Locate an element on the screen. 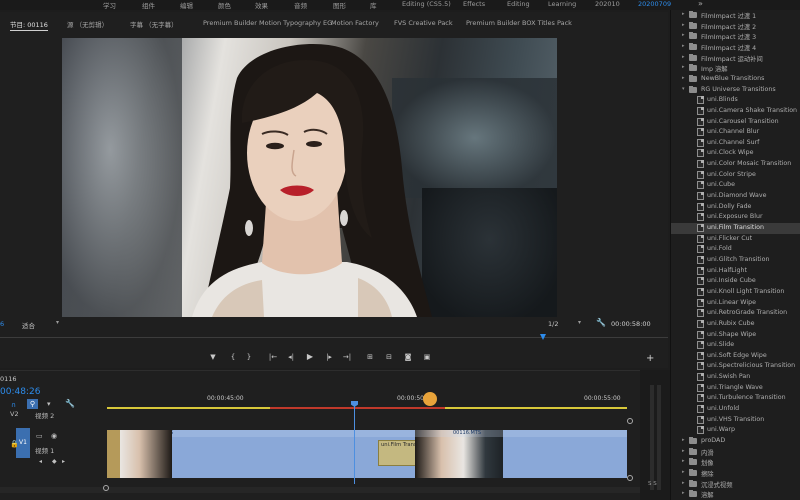  effects-folder: ▸ 划像 is located at coordinates (735, 462).